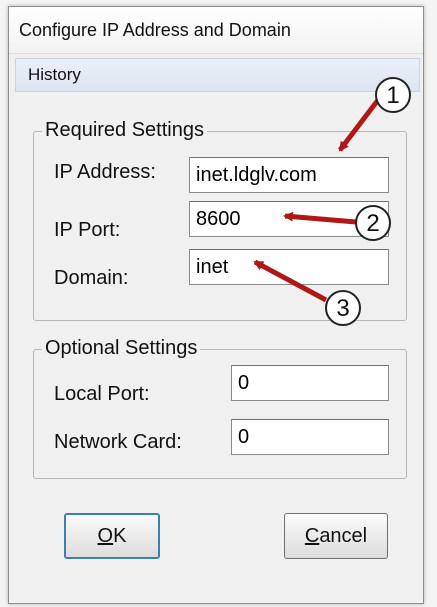 The width and height of the screenshot is (437, 607). I want to click on required-settings-legend: Required Settings, so click(124, 130).